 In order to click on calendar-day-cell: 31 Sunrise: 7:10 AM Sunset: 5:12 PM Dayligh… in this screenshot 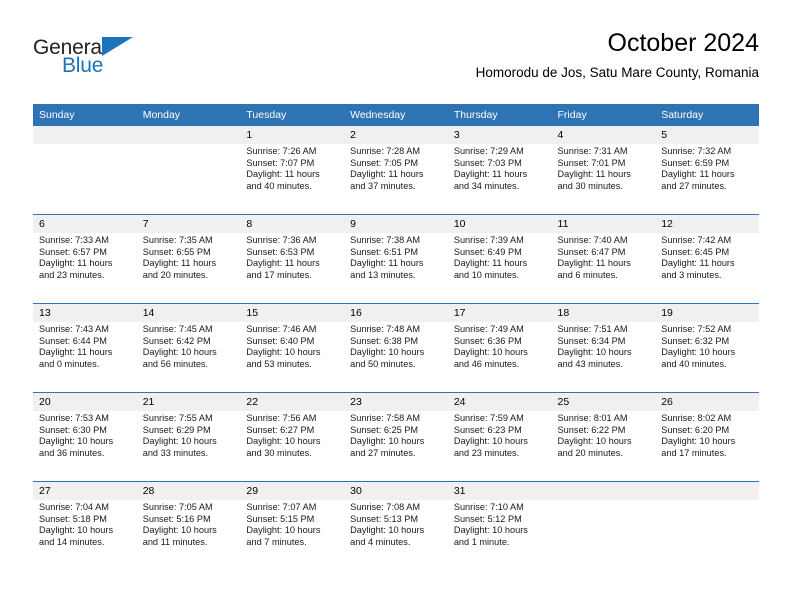, I will do `click(499, 525)`.